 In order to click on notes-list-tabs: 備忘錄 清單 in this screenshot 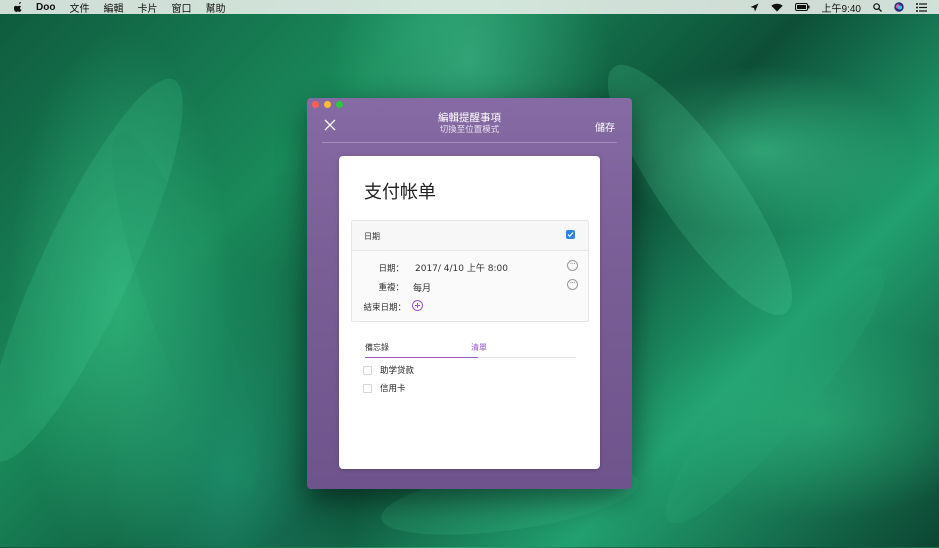, I will do `click(470, 350)`.